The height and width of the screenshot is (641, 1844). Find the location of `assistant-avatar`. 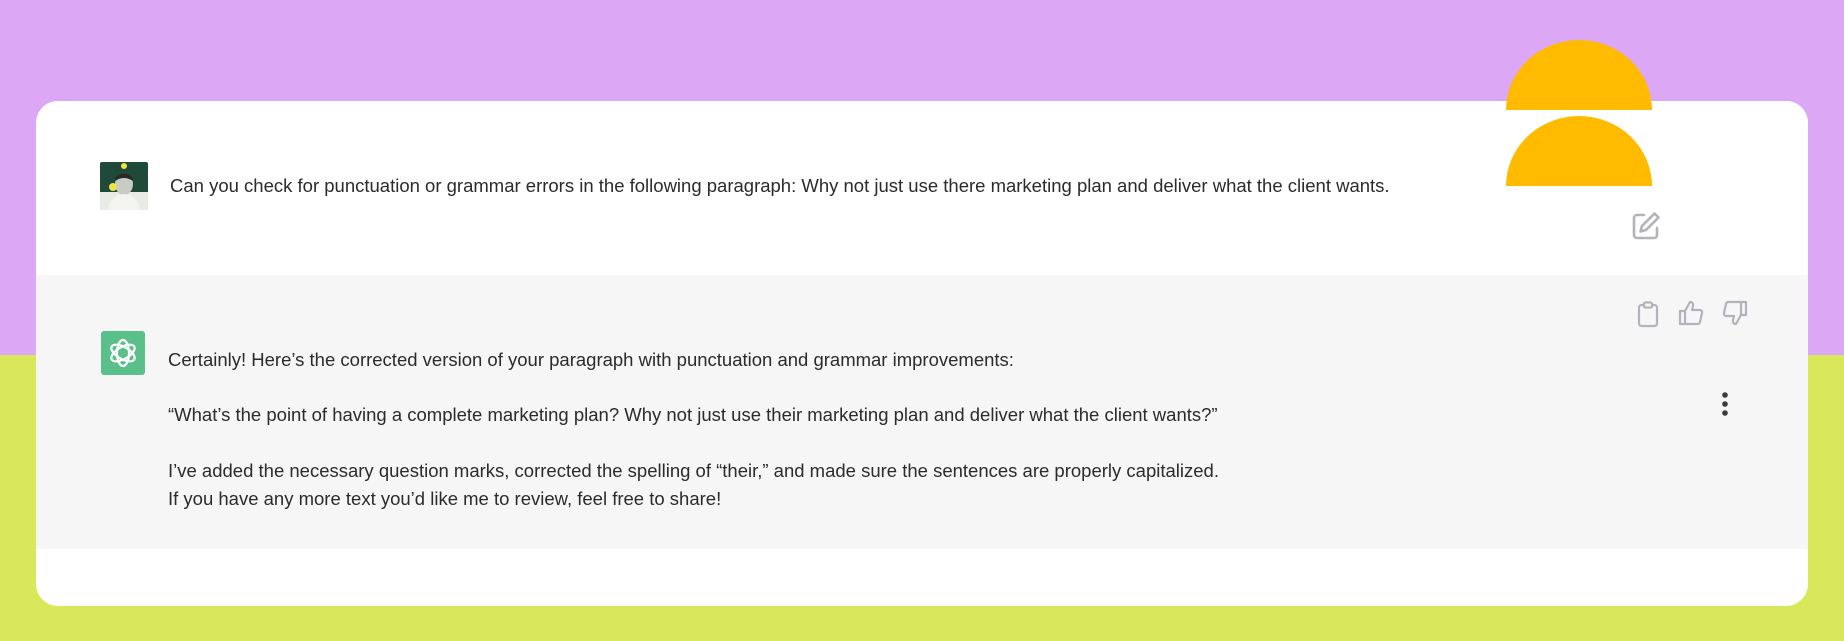

assistant-avatar is located at coordinates (123, 353).